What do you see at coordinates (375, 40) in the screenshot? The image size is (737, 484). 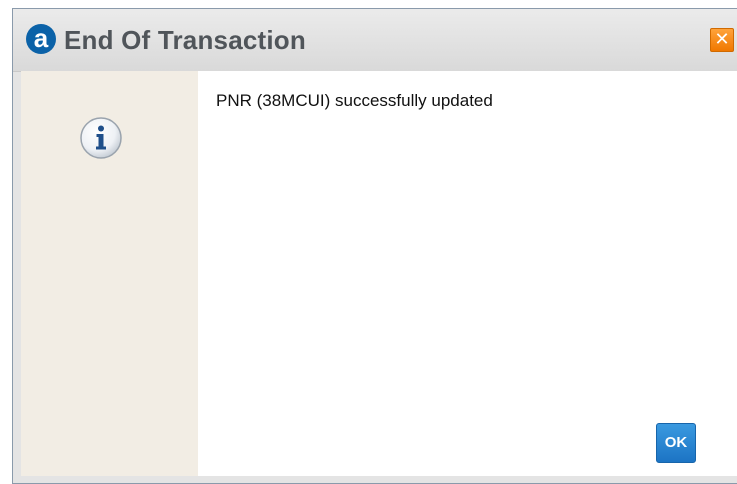 I see `dialog-titlebar: a End Of Transaction ✕` at bounding box center [375, 40].